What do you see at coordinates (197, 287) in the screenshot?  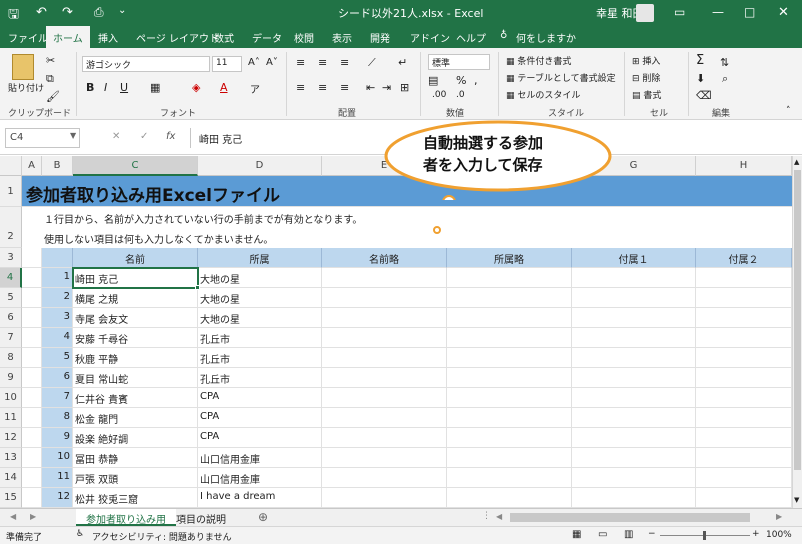 I see `fill-handle` at bounding box center [197, 287].